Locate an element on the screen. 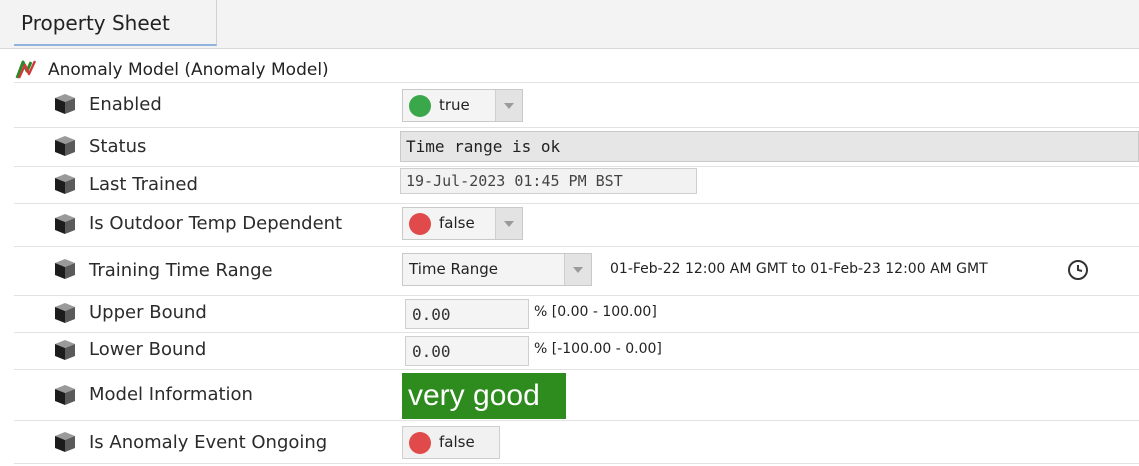 This screenshot has height=466, width=1139. true-status-dot is located at coordinates (420, 106).